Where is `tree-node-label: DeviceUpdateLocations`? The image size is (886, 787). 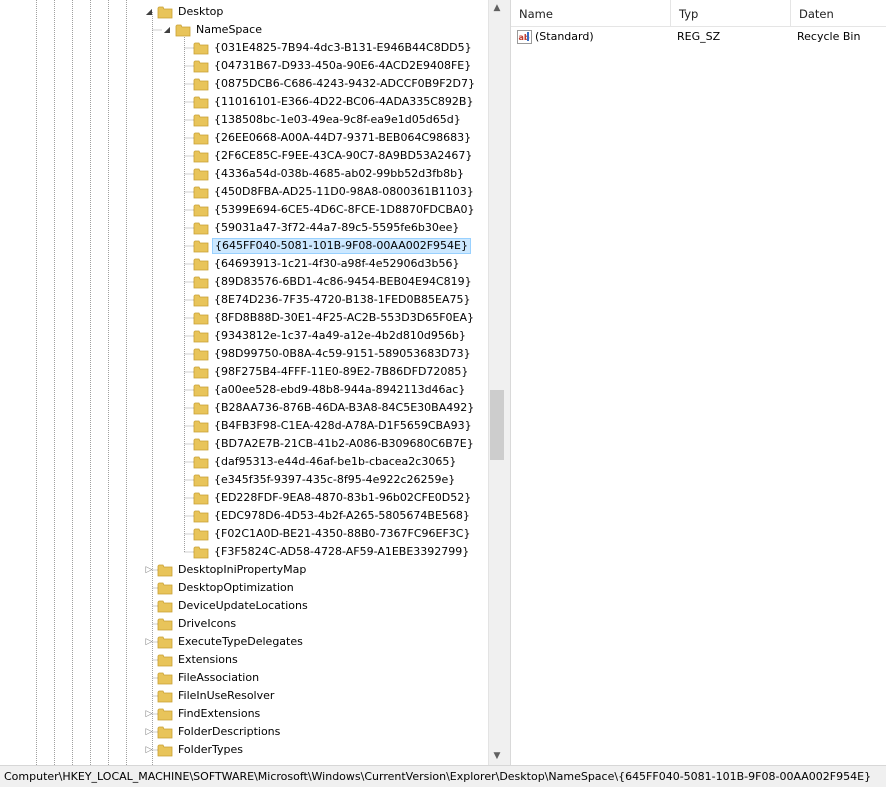
tree-node-label: DeviceUpdateLocations is located at coordinates (243, 606).